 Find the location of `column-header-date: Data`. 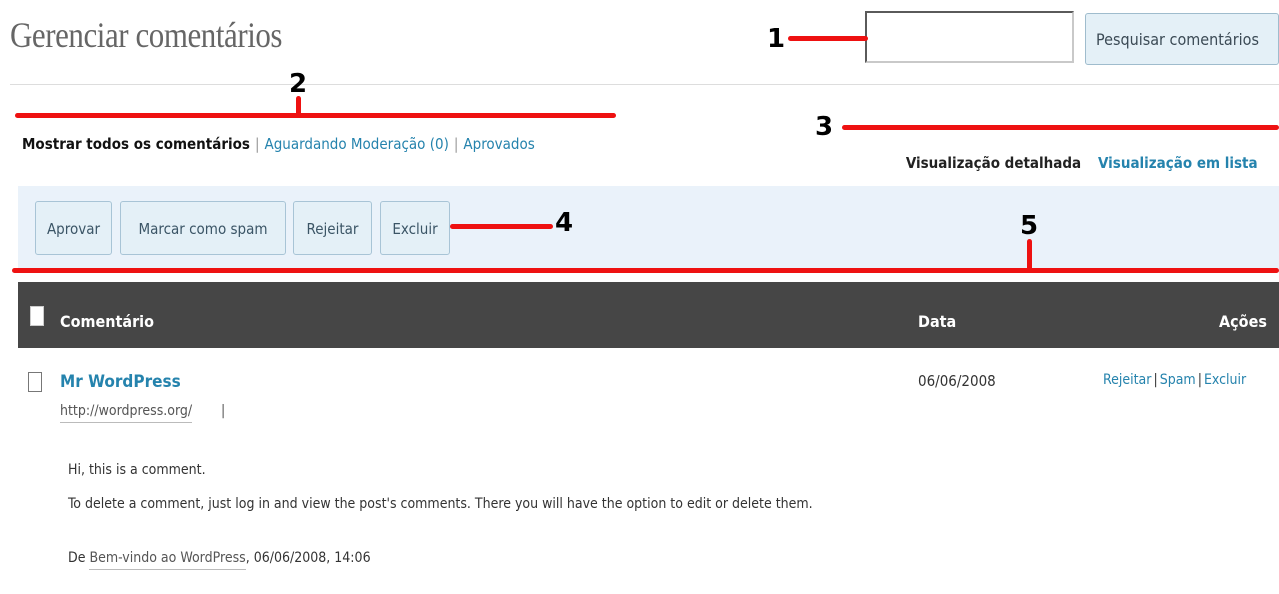

column-header-date: Data is located at coordinates (937, 321).